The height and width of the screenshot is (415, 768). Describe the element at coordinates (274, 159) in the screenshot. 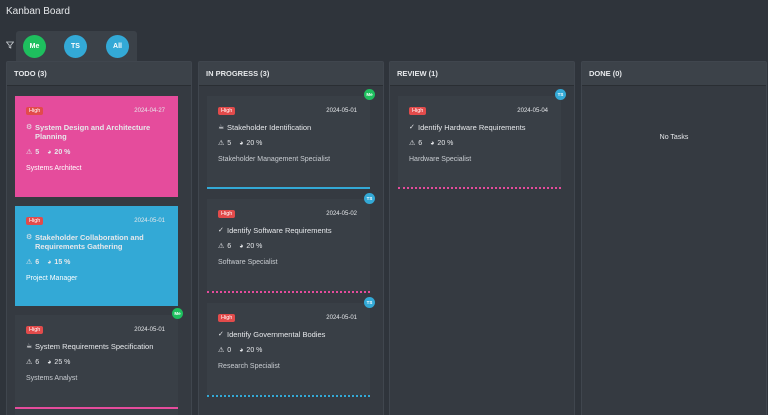

I see `task-role: Stakeholder Management Specialist` at that location.